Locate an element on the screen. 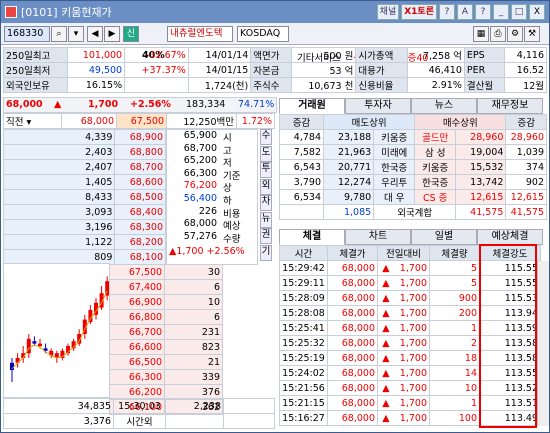  bid-price: 66,900 is located at coordinates (137, 302).